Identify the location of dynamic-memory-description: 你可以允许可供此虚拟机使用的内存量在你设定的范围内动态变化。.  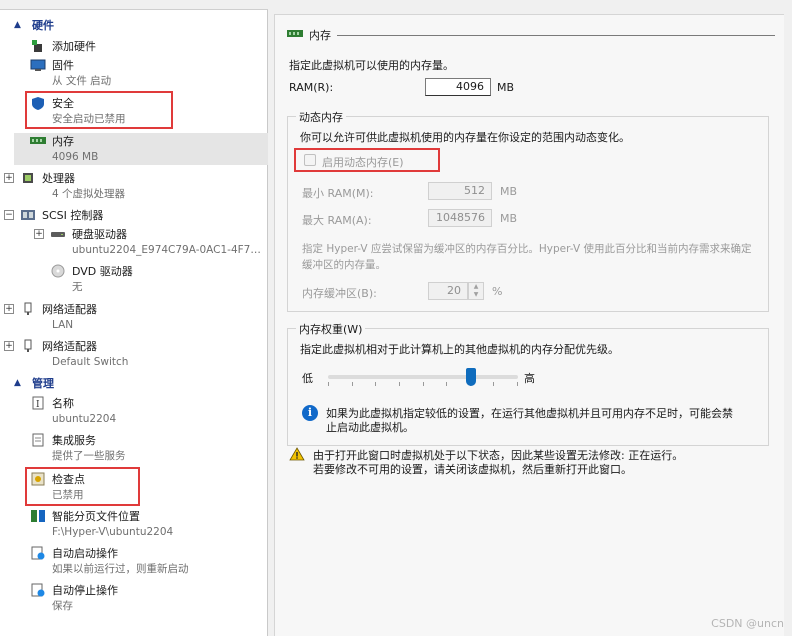
(465, 137).